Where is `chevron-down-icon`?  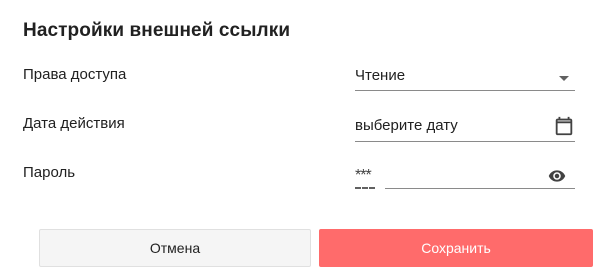 chevron-down-icon is located at coordinates (564, 78).